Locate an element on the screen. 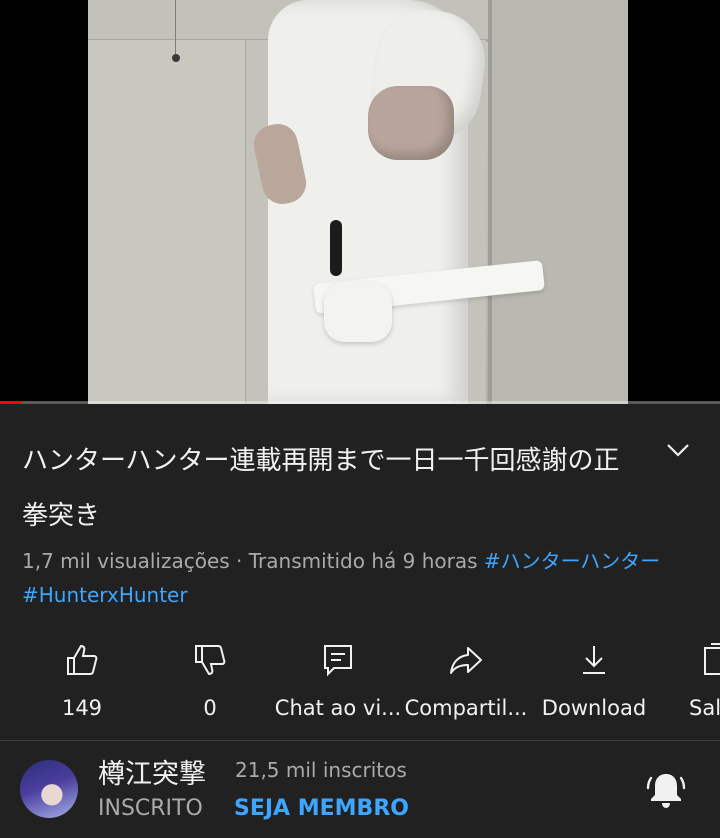 The image size is (720, 838). channel-name: 樽江突撃 is located at coordinates (152, 771).